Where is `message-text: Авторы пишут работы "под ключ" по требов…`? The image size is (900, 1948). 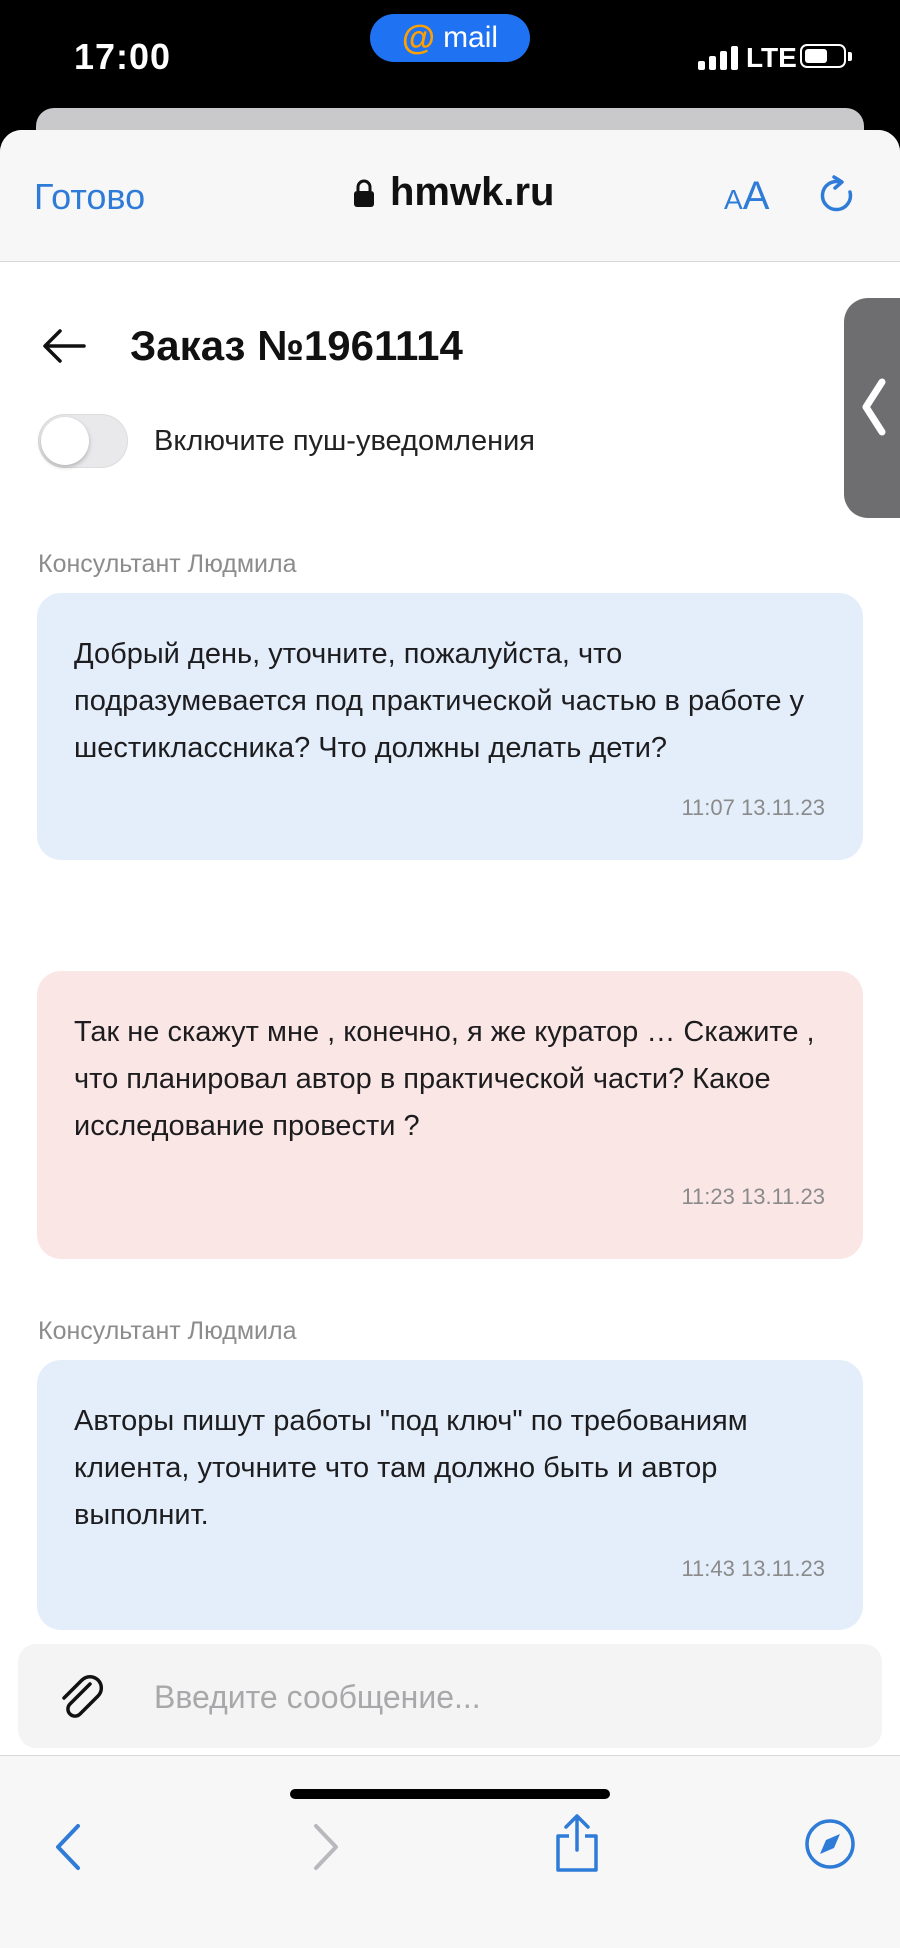
message-text: Авторы пишут работы "под ключ" по требов… is located at coordinates (411, 1468).